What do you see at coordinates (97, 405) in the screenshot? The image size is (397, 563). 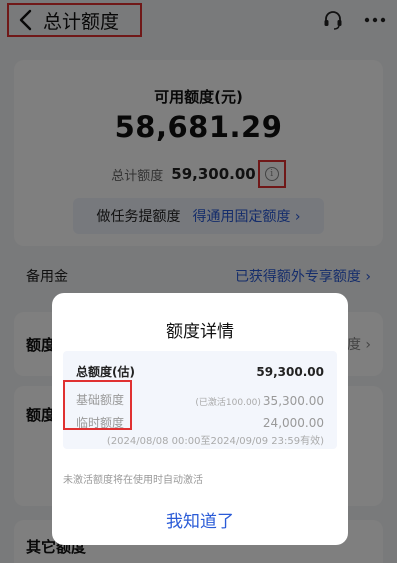 I see `quota-labels-highlight` at bounding box center [97, 405].